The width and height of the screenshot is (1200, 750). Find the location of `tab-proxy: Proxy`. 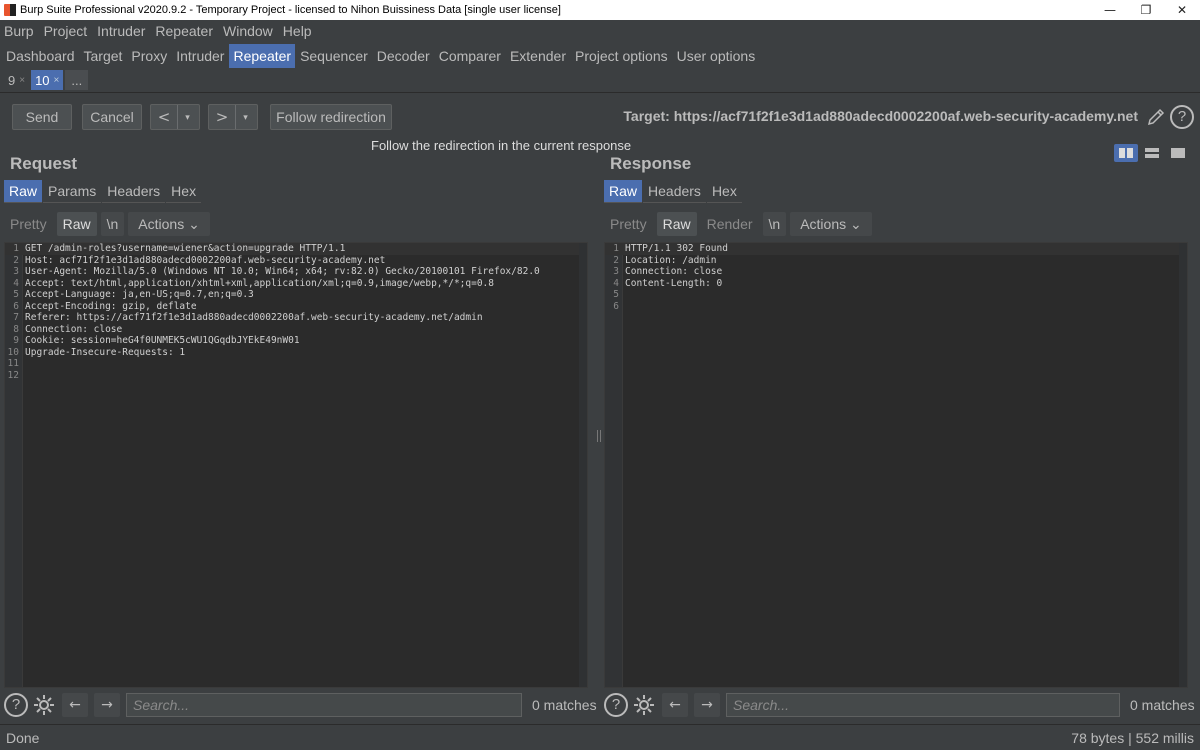

tab-proxy: Proxy is located at coordinates (149, 56).